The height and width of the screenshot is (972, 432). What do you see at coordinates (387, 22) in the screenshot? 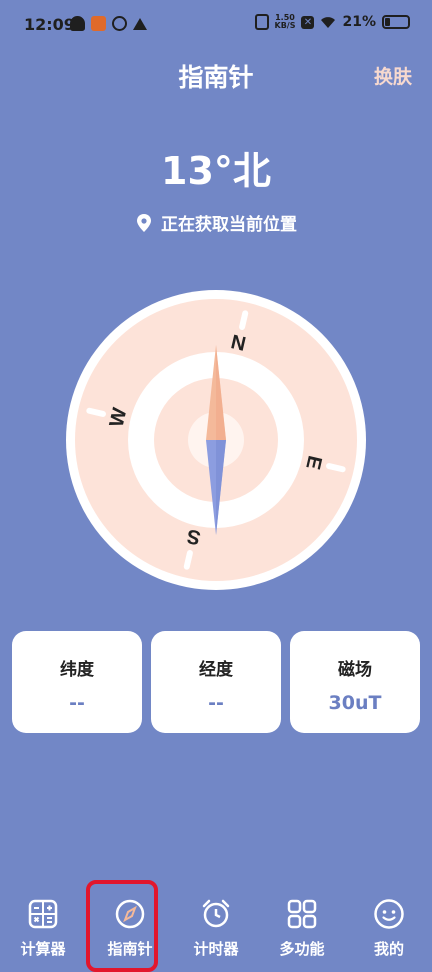
I see `battery-fill` at bounding box center [387, 22].